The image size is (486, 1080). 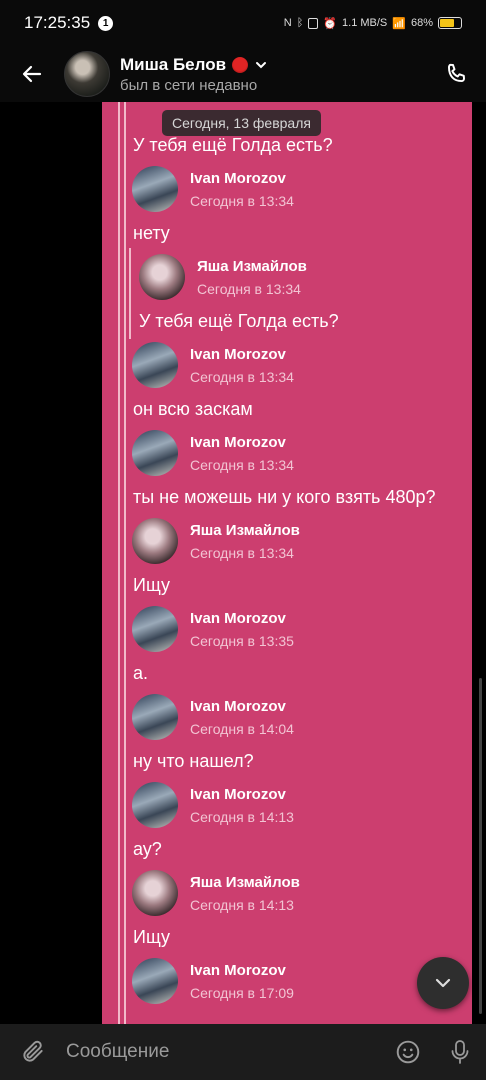 I want to click on status-icons: N ᛒ ⏰ 1.1 MB/S 📶 68%, so click(x=373, y=23).